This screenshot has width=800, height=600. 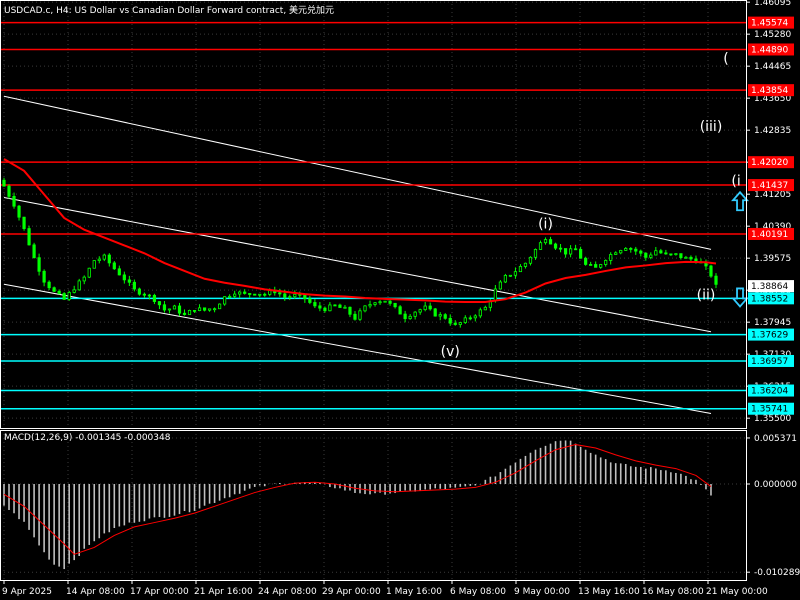 I want to click on time-tick-label: 24 Apr 08:00, so click(x=287, y=592).